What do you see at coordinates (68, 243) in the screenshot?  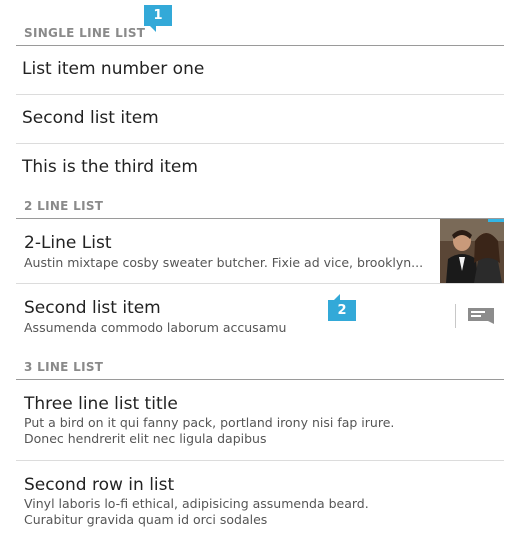 I see `list-item-title: 2-Line List` at bounding box center [68, 243].